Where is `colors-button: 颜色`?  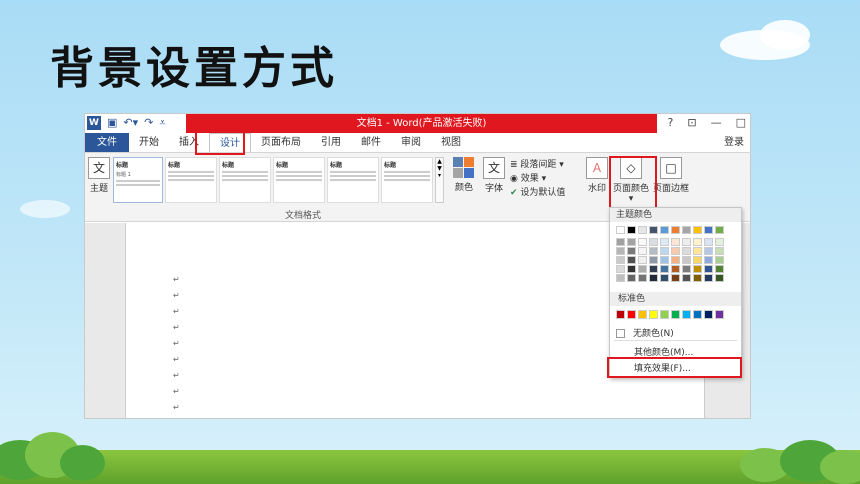 colors-button: 颜色 is located at coordinates (464, 175).